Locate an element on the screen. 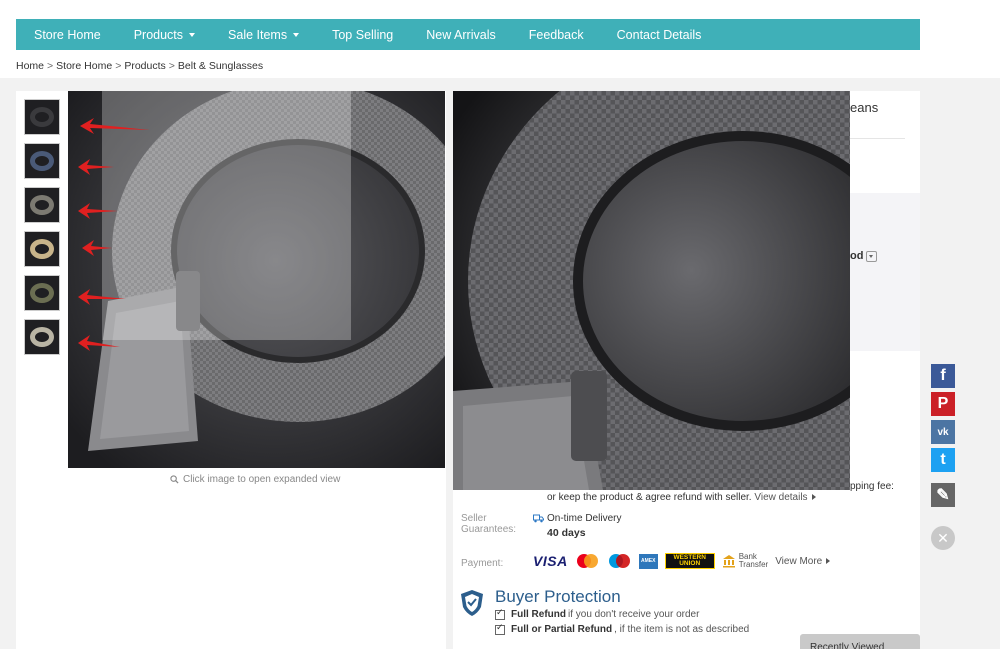 The width and height of the screenshot is (1000, 649). expand-hint-text: Click image to open expanded view is located at coordinates (262, 479).